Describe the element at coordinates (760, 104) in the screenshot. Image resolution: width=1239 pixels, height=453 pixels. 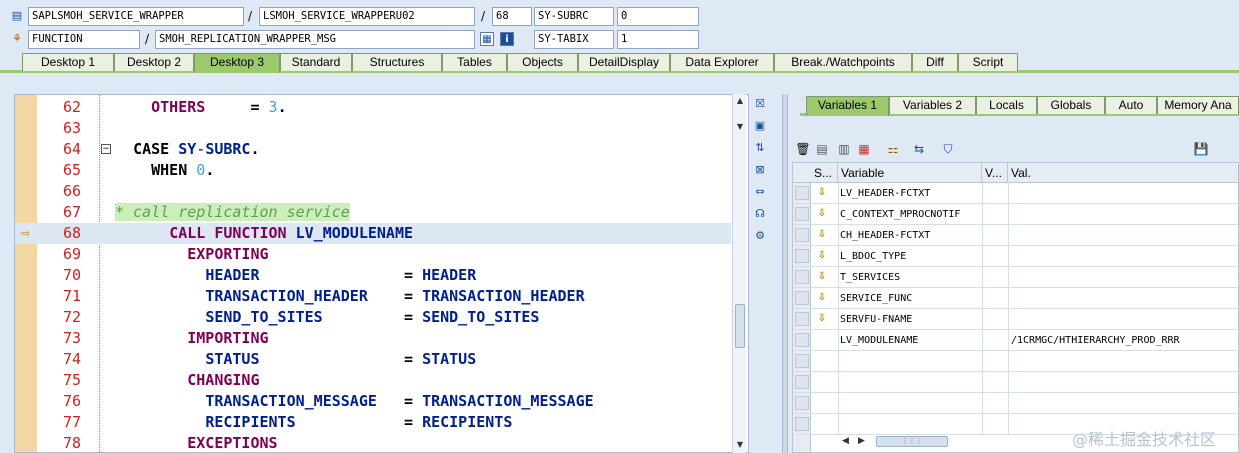
I see `close-icon: ☒` at that location.